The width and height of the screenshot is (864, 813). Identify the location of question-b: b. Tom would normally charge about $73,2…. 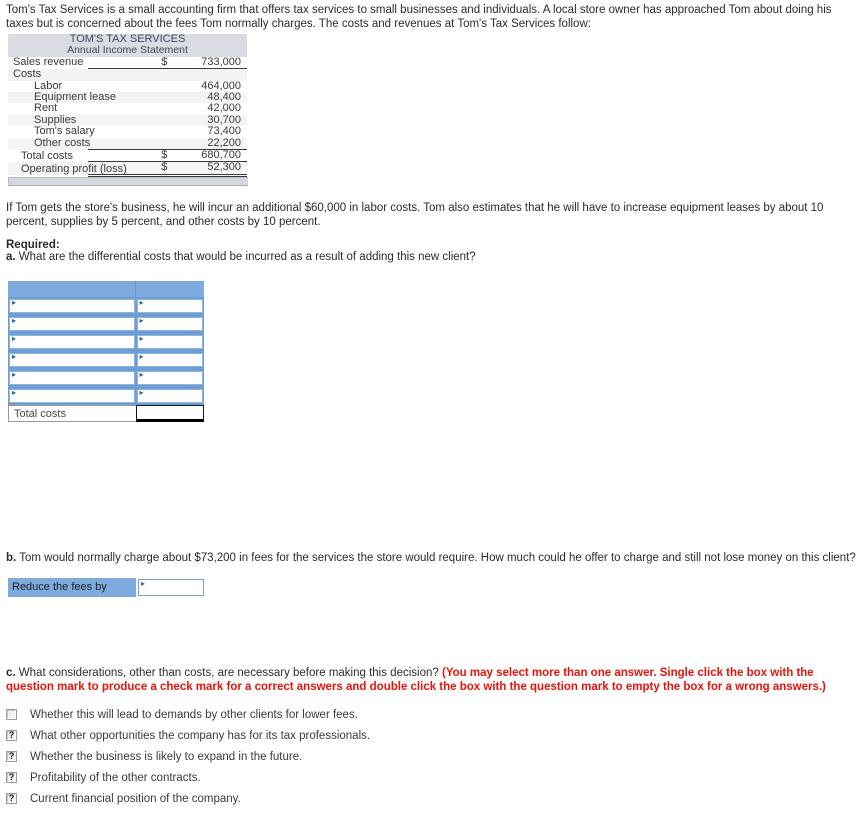
(432, 558).